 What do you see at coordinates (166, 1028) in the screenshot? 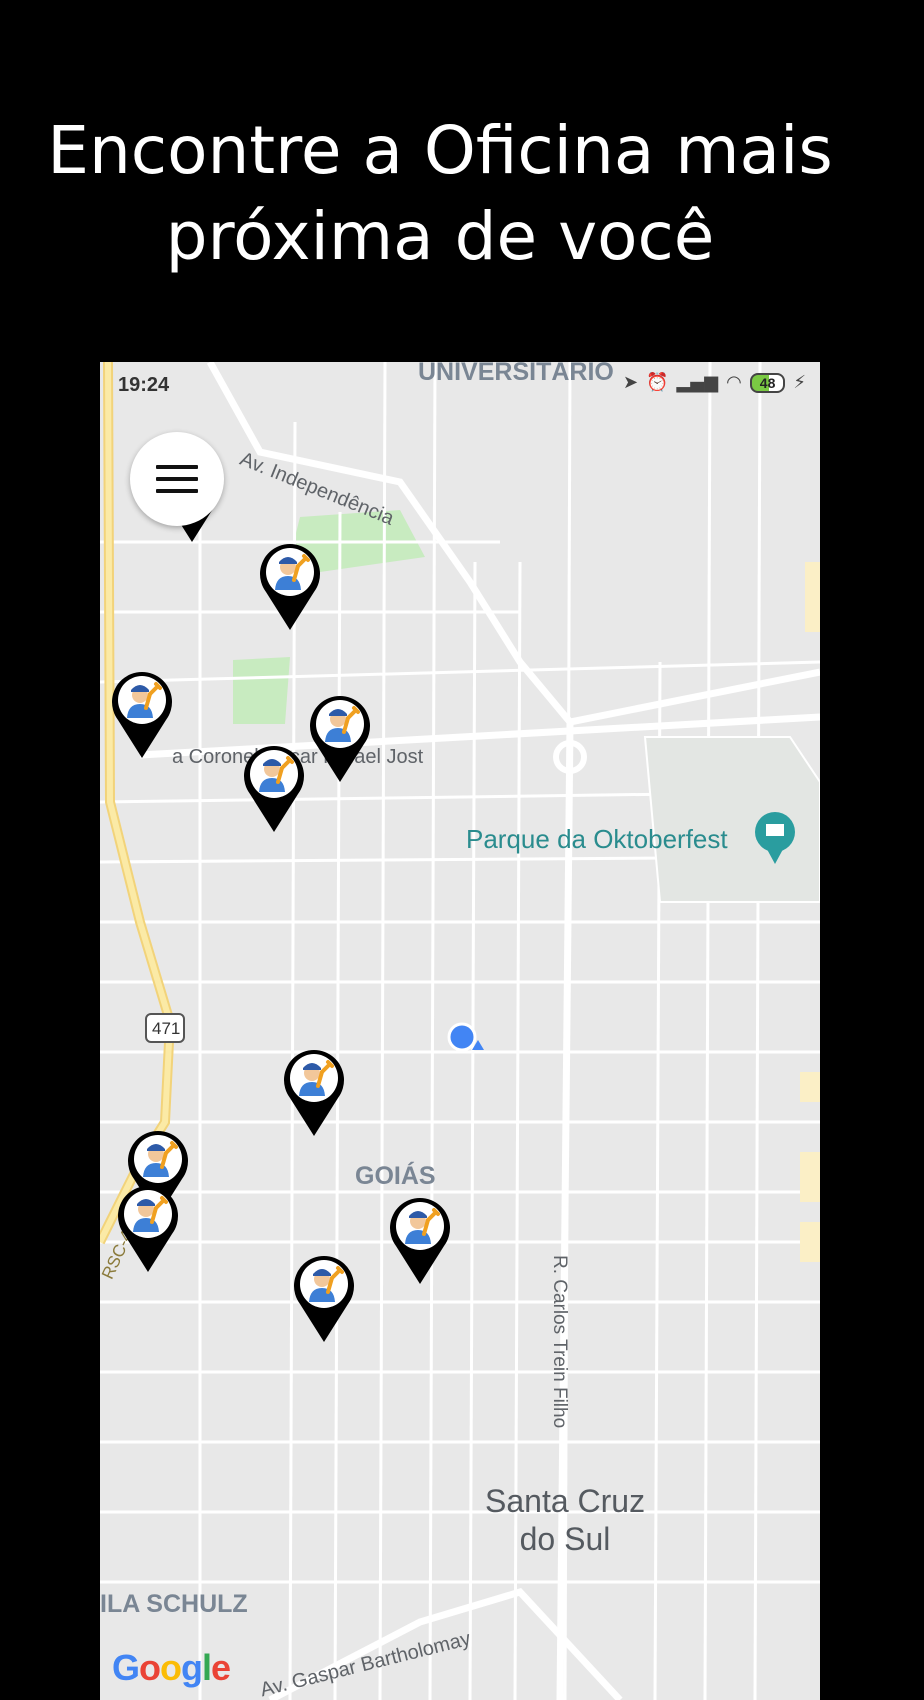
I see `map-label-route-471: 471` at bounding box center [166, 1028].